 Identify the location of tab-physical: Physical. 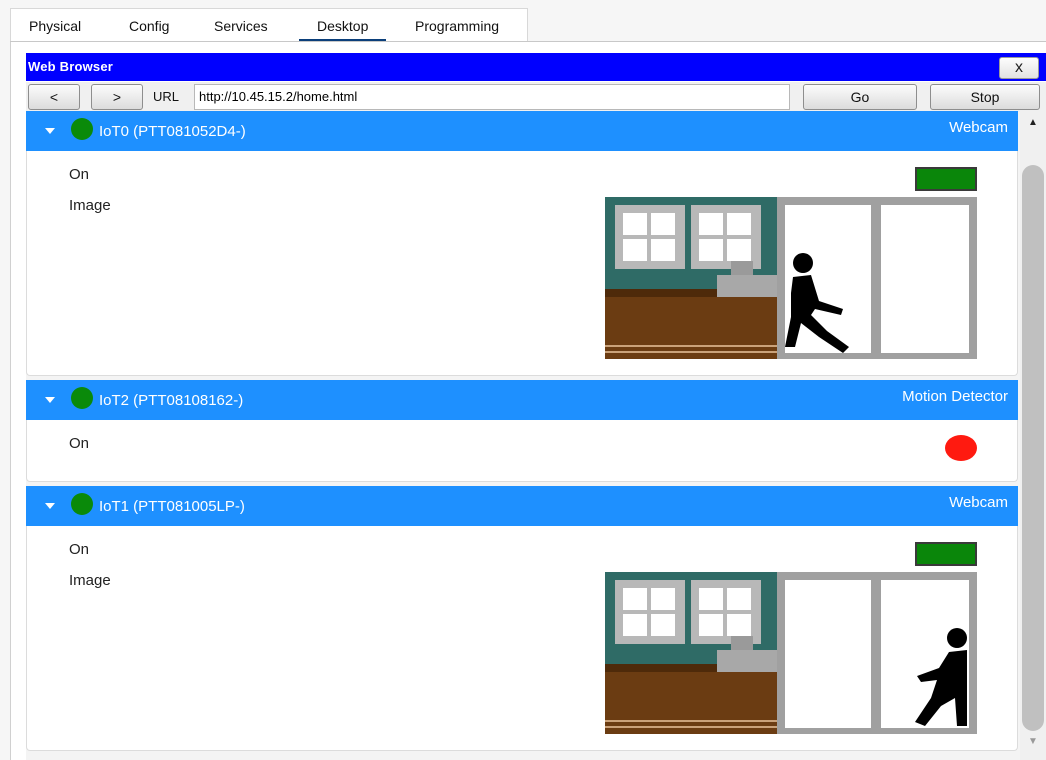
(55, 26).